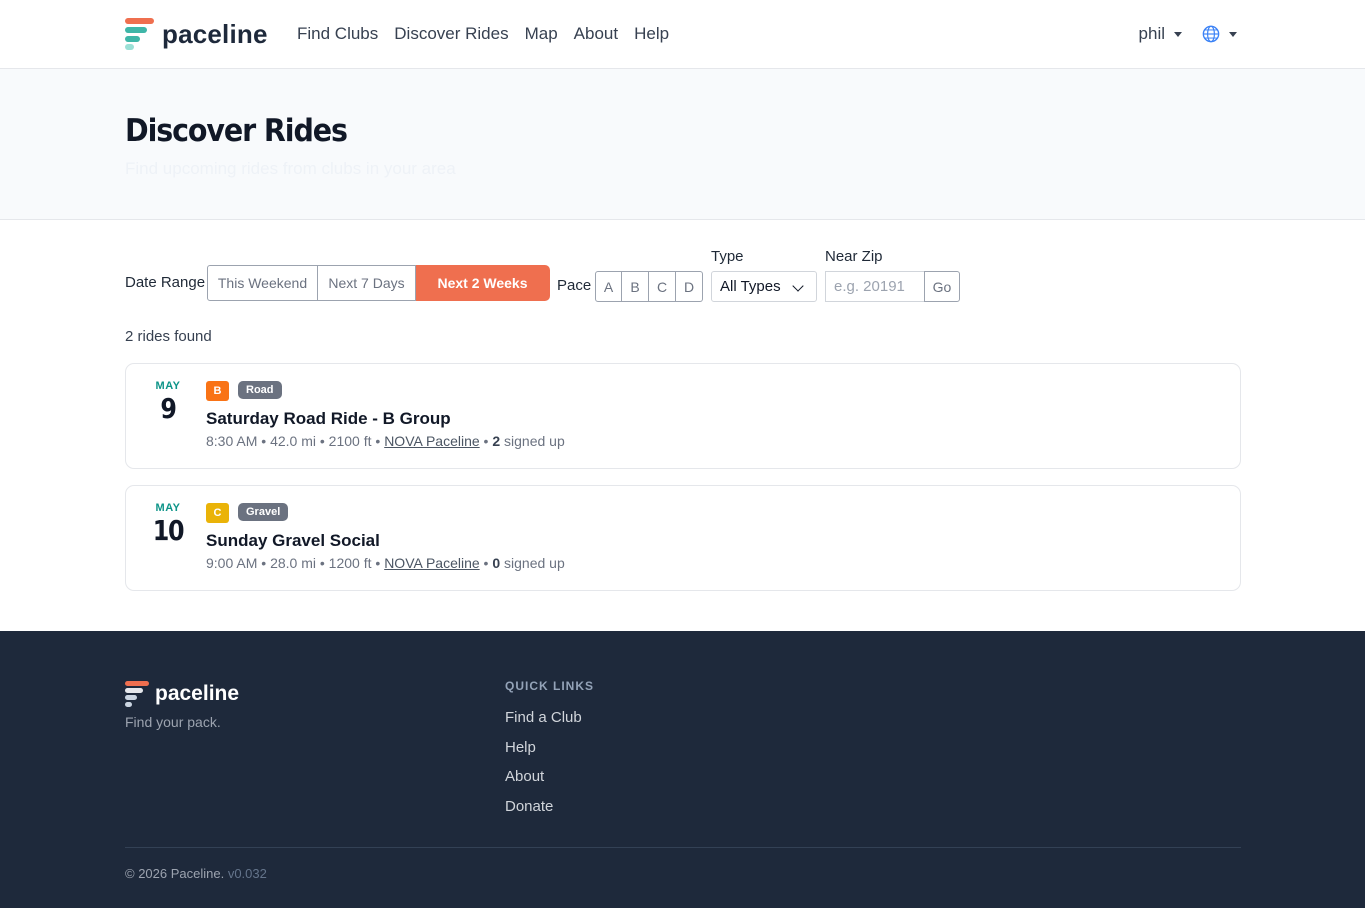 This screenshot has width=1365, height=908. I want to click on user-menu-dropdown: phil, so click(1160, 34).